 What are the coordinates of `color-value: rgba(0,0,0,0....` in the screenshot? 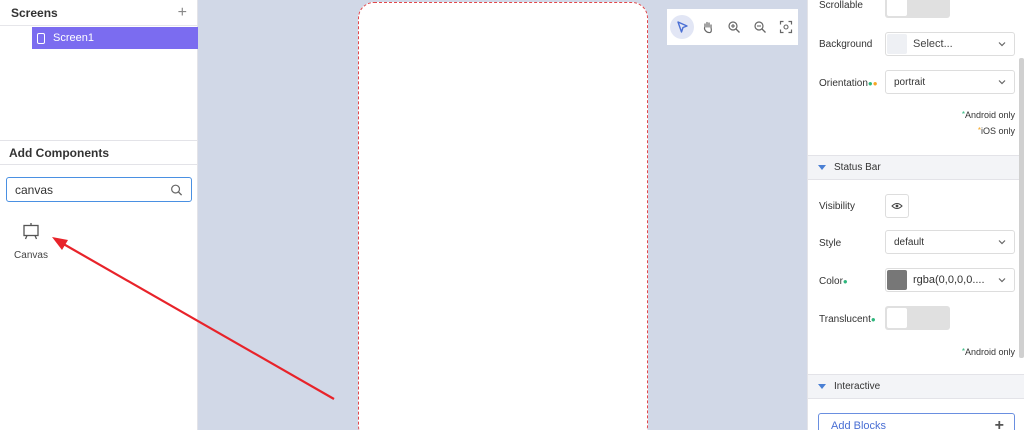 It's located at (949, 280).